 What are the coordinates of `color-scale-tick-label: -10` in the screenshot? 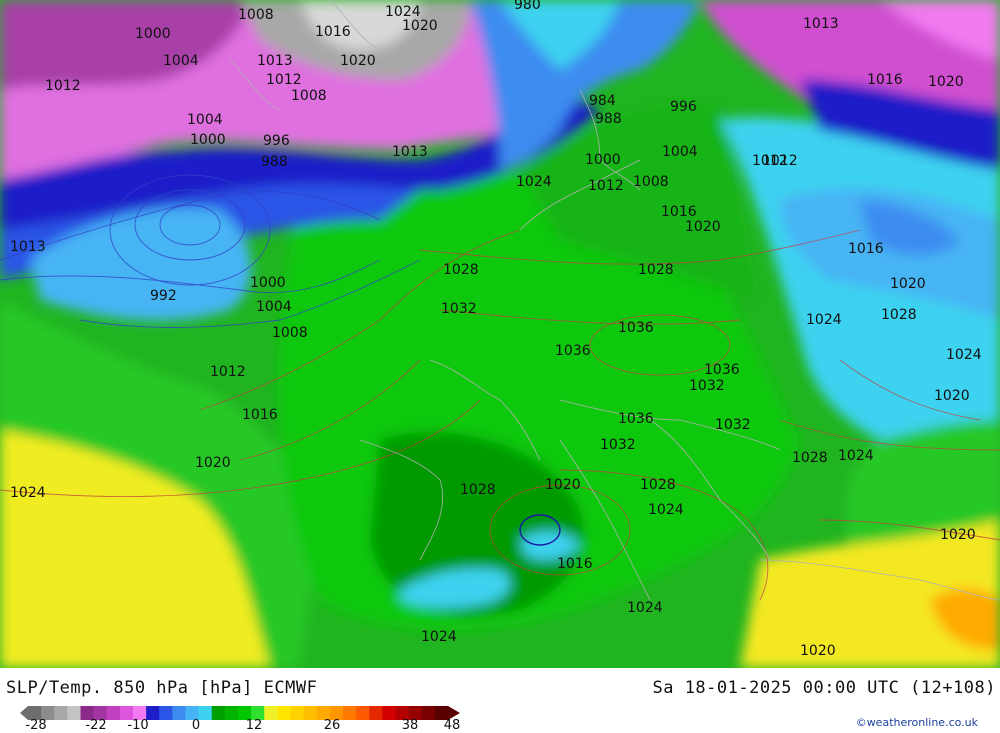 It's located at (138, 725).